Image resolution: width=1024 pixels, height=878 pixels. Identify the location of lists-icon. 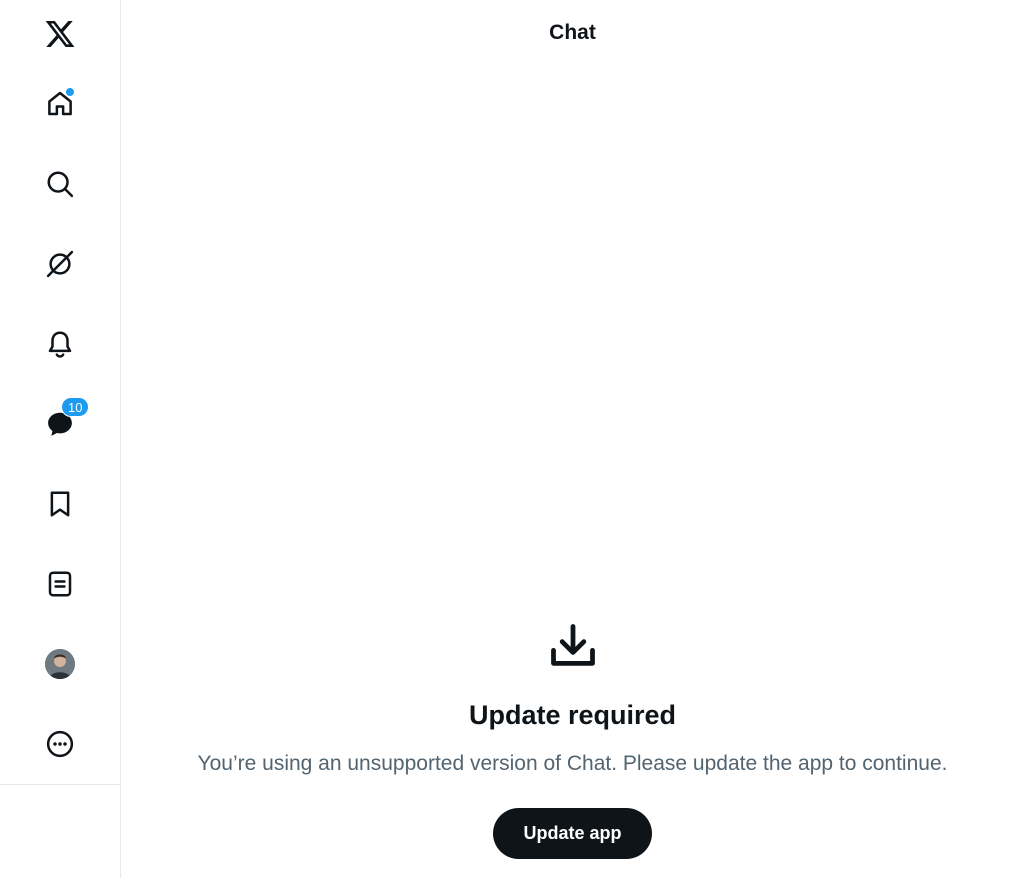
(60, 584).